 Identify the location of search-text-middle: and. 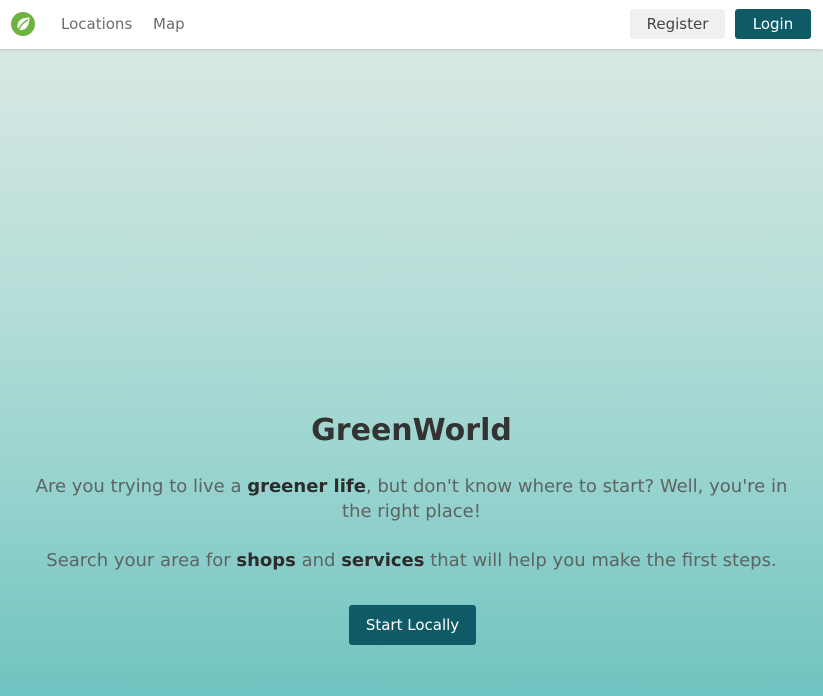
(318, 560).